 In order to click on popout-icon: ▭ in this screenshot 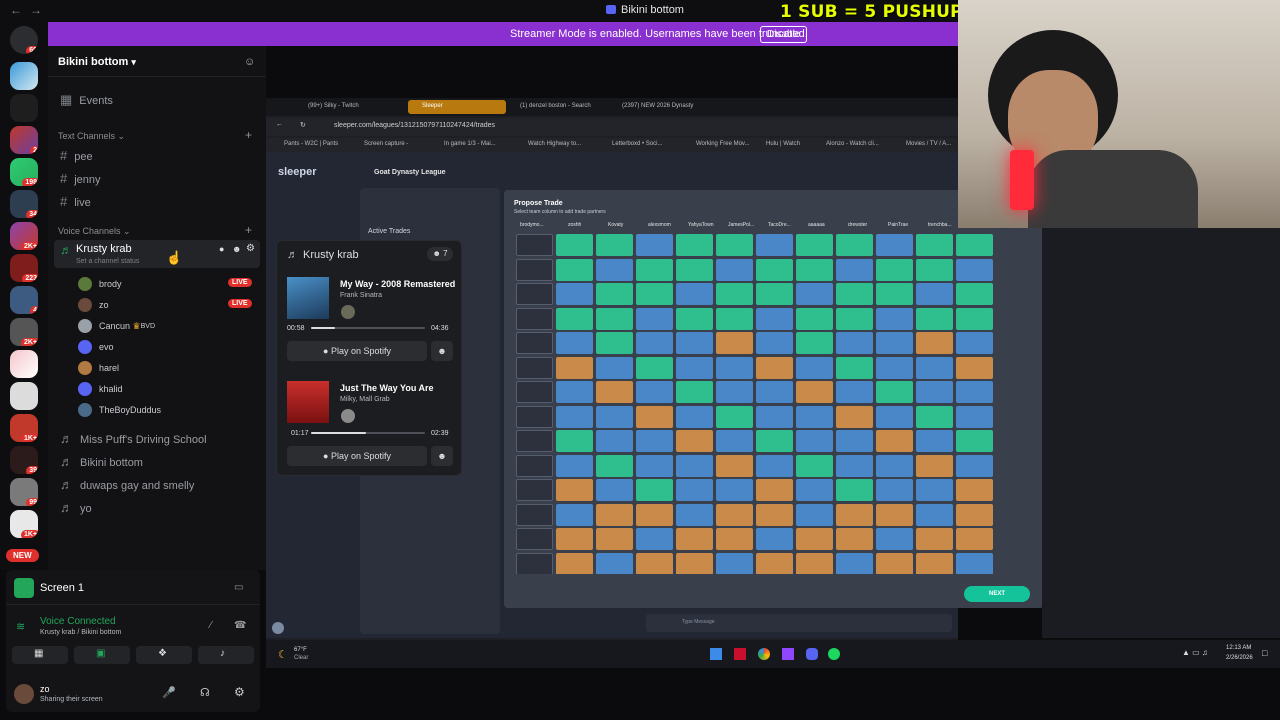, I will do `click(238, 587)`.